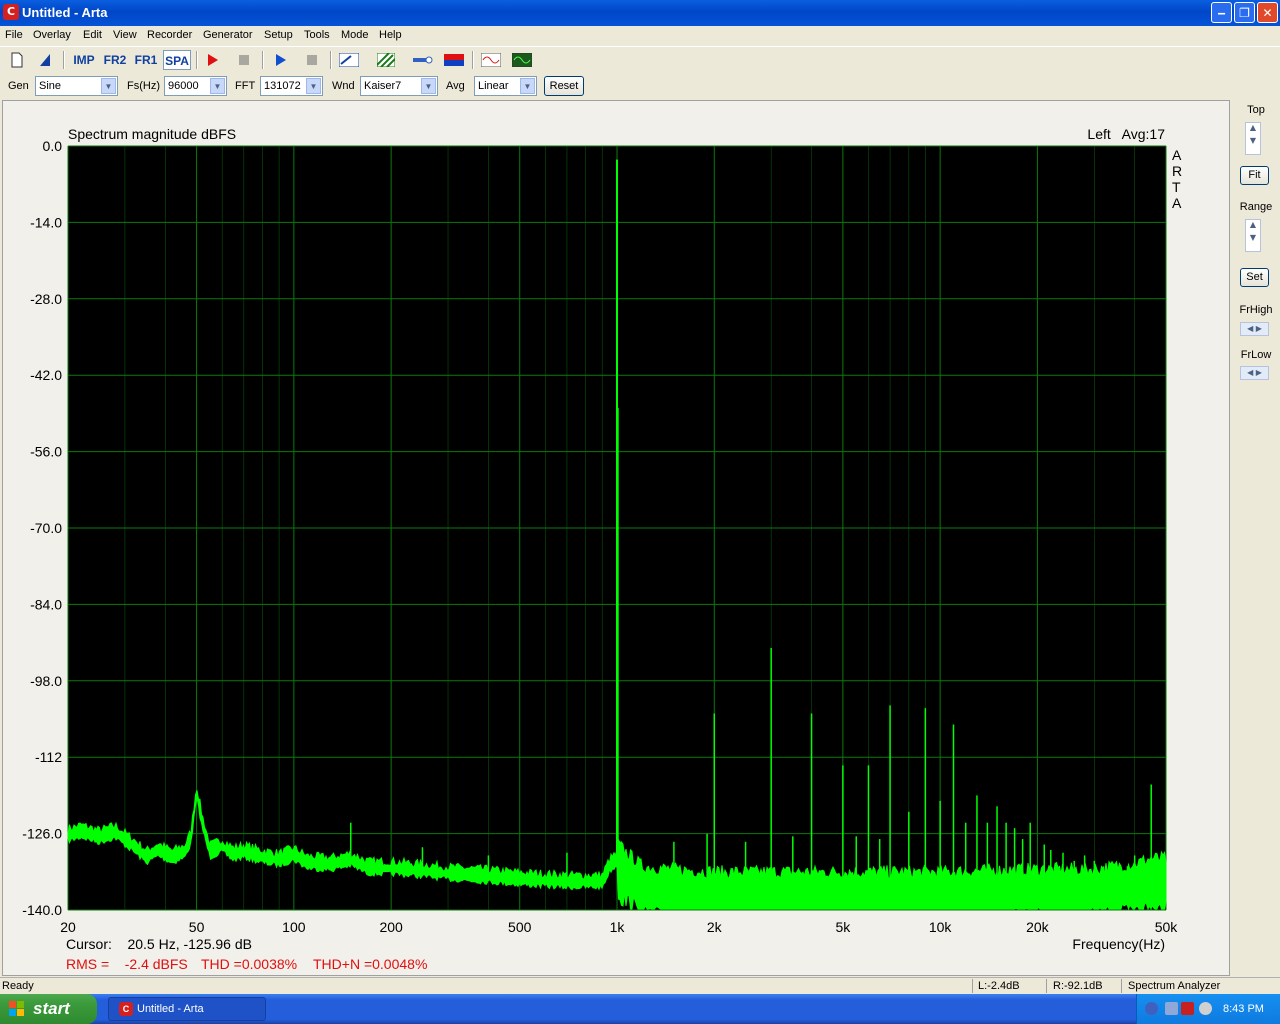 This screenshot has height=1024, width=1280. Describe the element at coordinates (423, 60) in the screenshot. I see `key-icon` at that location.